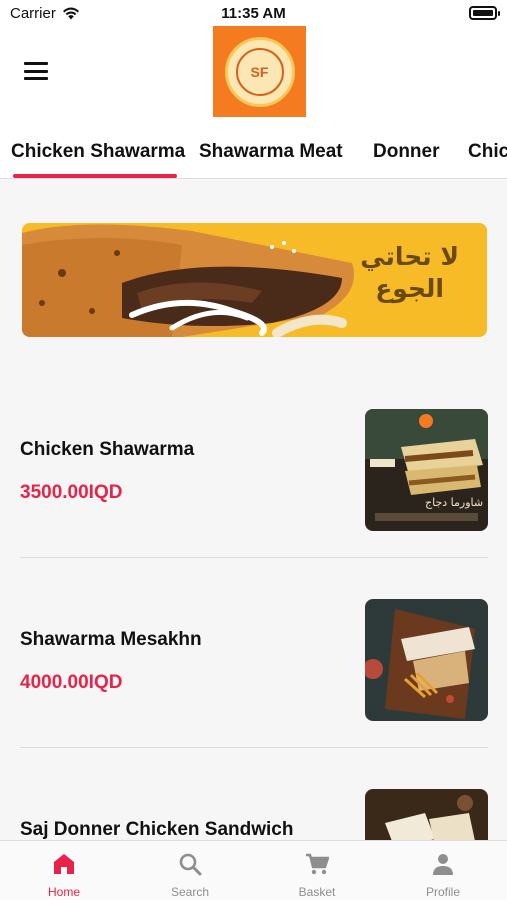 This screenshot has width=507, height=900. What do you see at coordinates (409, 256) in the screenshot?
I see `banner-slogan-line-1: لا تحاتي` at bounding box center [409, 256].